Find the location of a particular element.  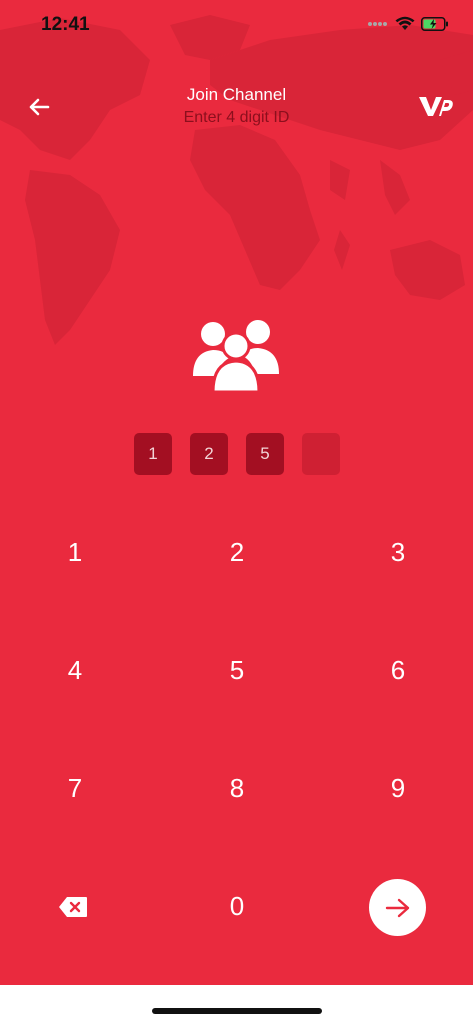

page-title: Join Channel is located at coordinates (236, 94).